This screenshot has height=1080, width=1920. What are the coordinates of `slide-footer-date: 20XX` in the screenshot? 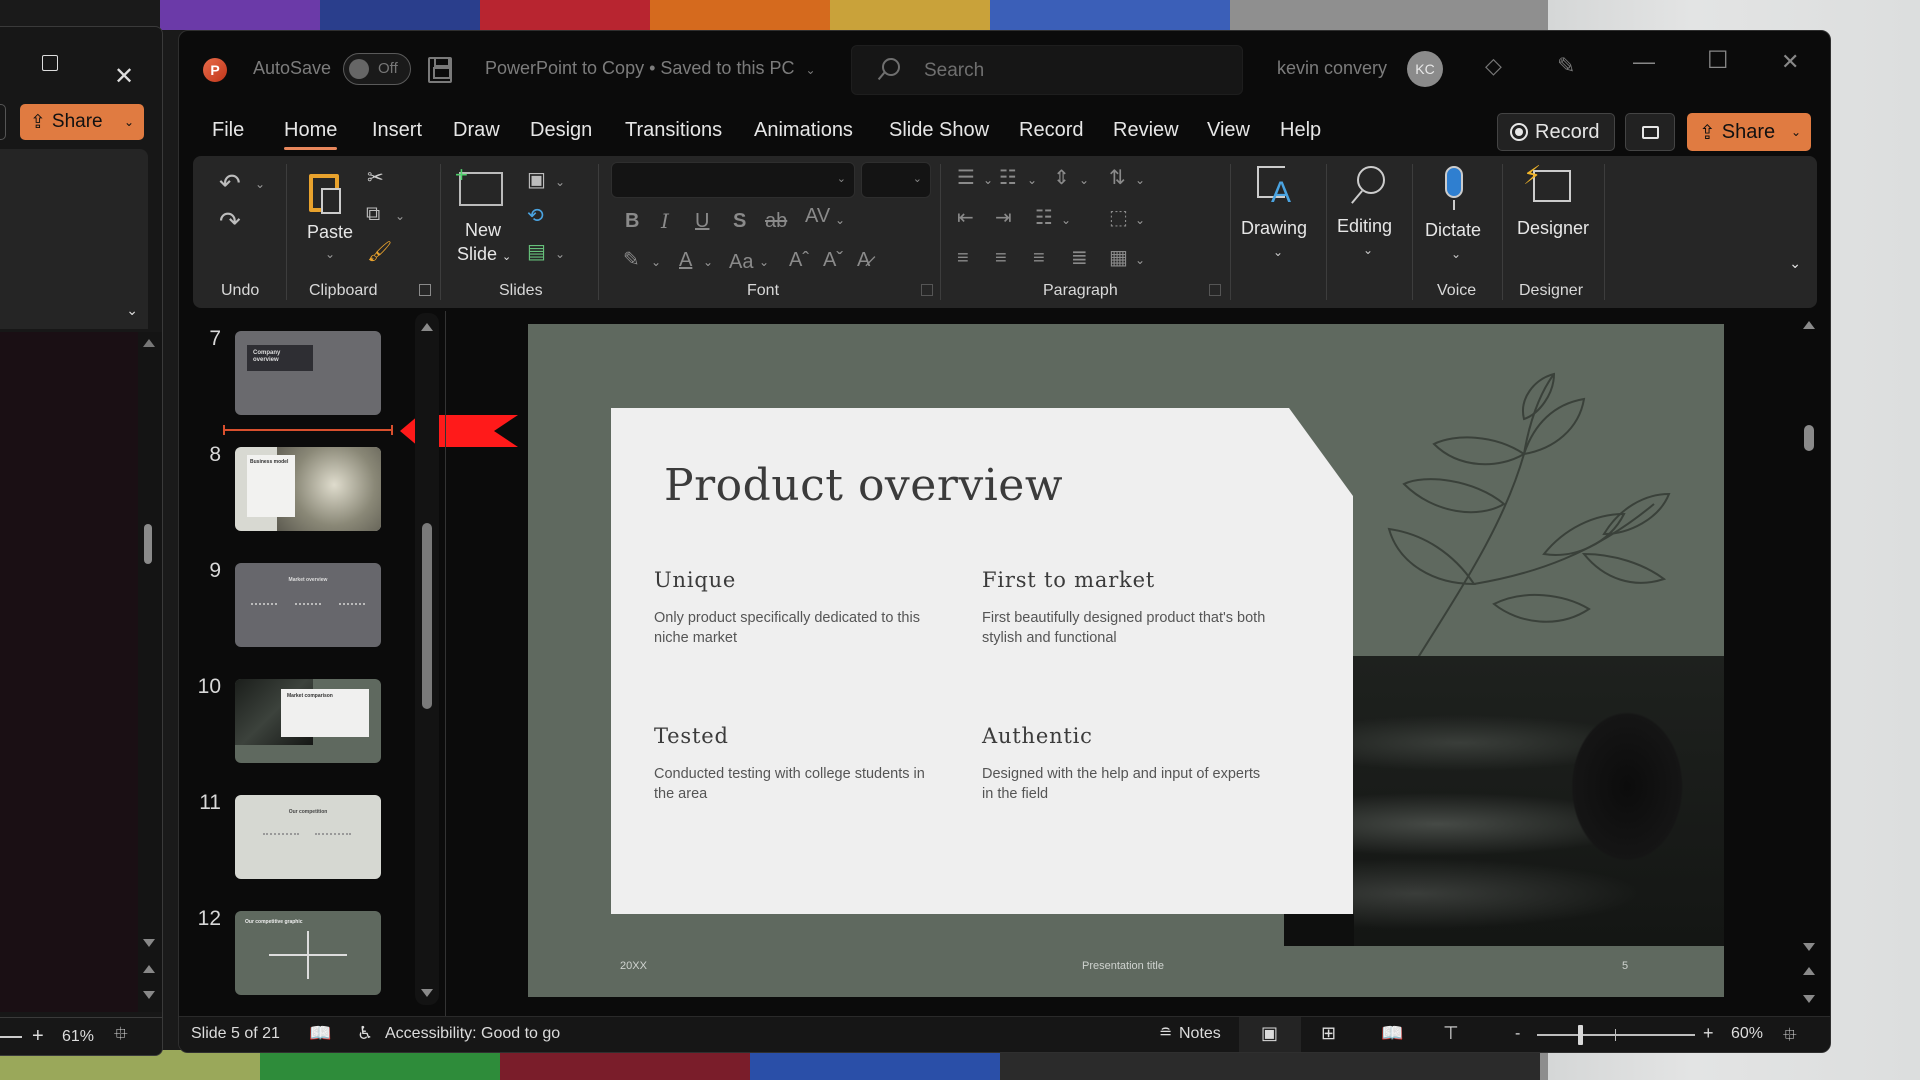 It's located at (633, 966).